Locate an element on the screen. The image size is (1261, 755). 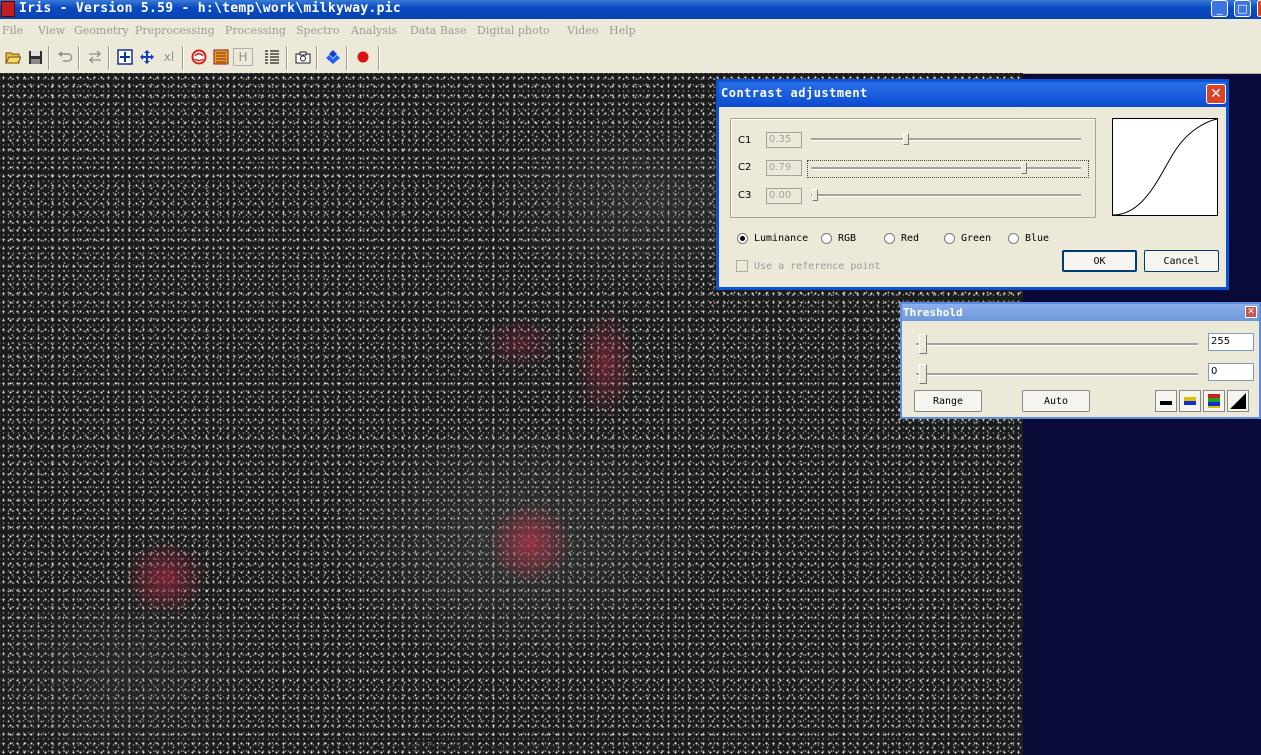
radio-green: Green is located at coordinates (967, 238).